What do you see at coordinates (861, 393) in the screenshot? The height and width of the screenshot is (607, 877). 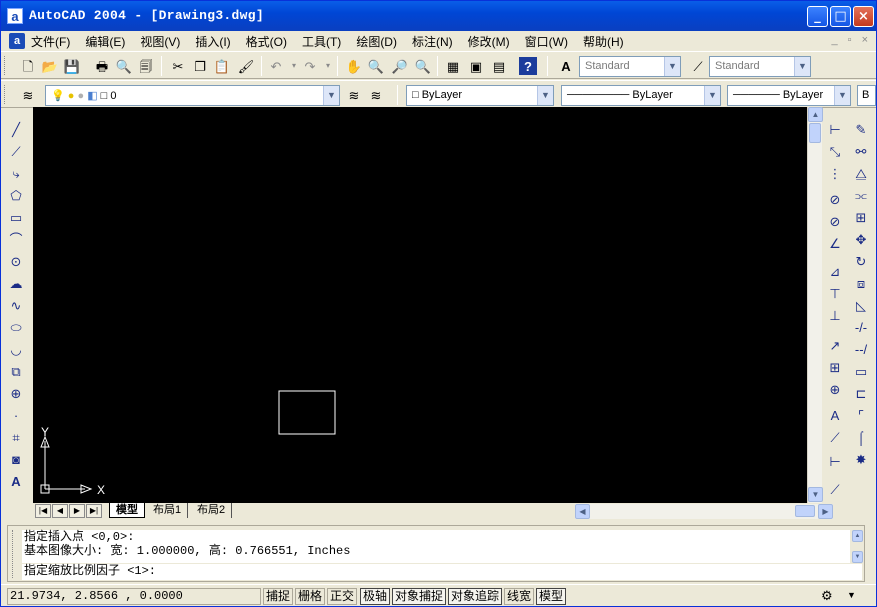 I see `join-icon: ⊏` at bounding box center [861, 393].